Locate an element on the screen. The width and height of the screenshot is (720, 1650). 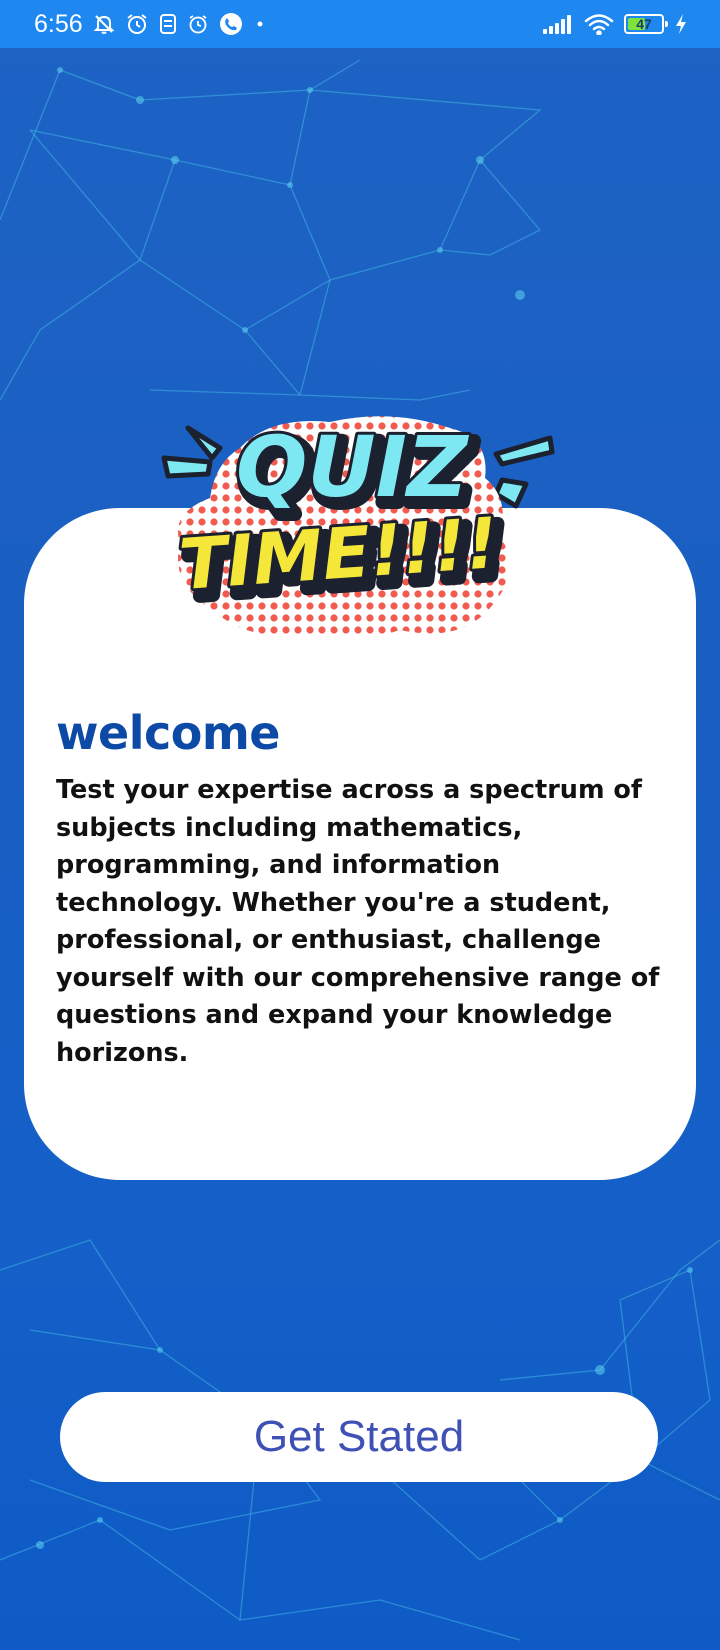
charging-icon is located at coordinates (681, 24).